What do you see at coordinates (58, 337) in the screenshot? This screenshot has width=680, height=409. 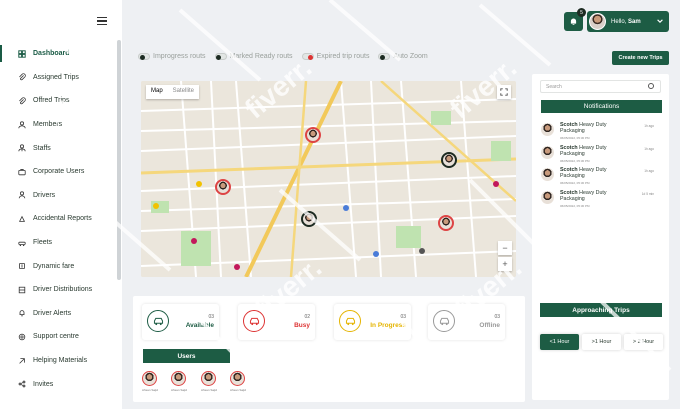 I see `sidebar-item-support-centre: Support centre` at bounding box center [58, 337].